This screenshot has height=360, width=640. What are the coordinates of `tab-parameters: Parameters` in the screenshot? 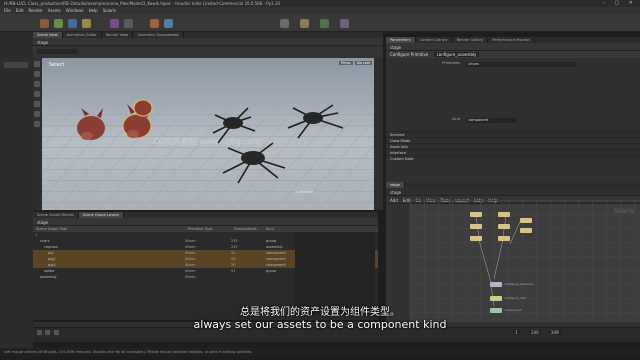 It's located at (401, 40).